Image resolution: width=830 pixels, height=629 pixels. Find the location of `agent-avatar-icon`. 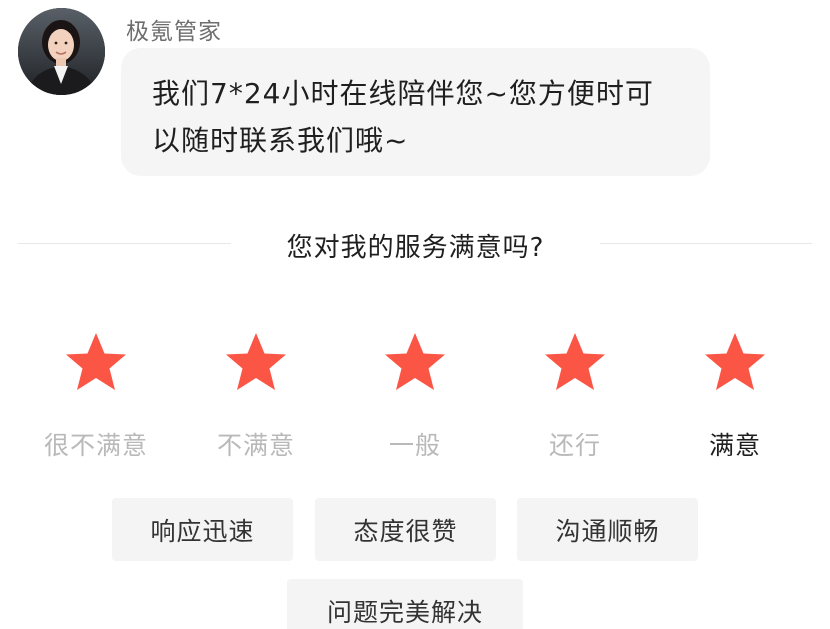

agent-avatar-icon is located at coordinates (61, 51).